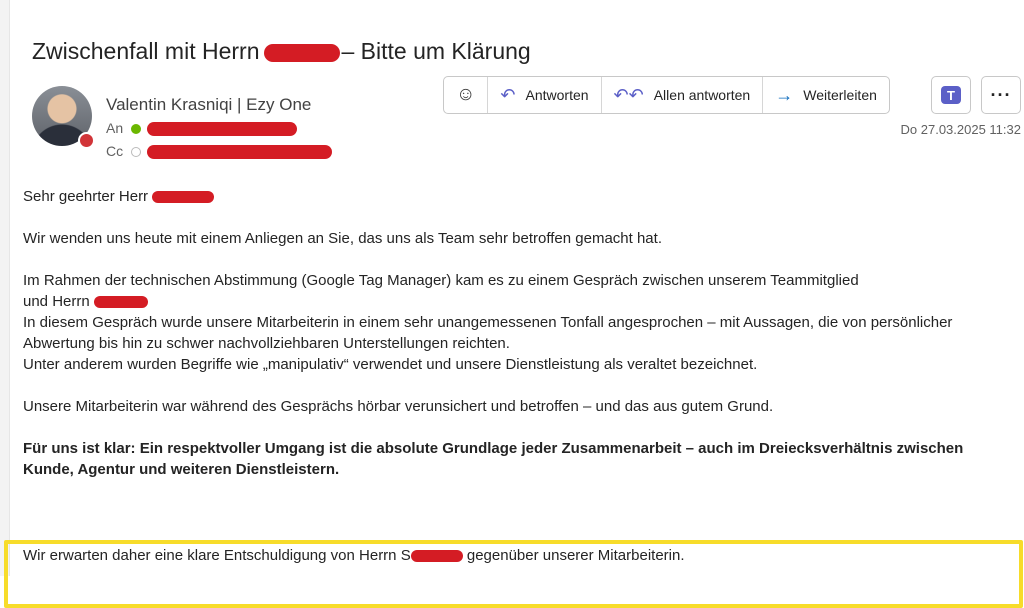  Describe the element at coordinates (136, 152) in the screenshot. I see `presence-unknown-icon` at that location.